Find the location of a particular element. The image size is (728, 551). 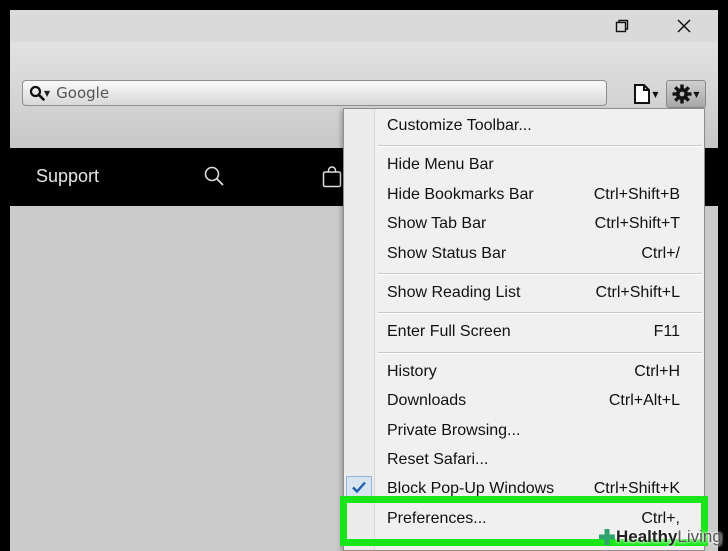

page-menu-button: ▼ is located at coordinates (646, 94).